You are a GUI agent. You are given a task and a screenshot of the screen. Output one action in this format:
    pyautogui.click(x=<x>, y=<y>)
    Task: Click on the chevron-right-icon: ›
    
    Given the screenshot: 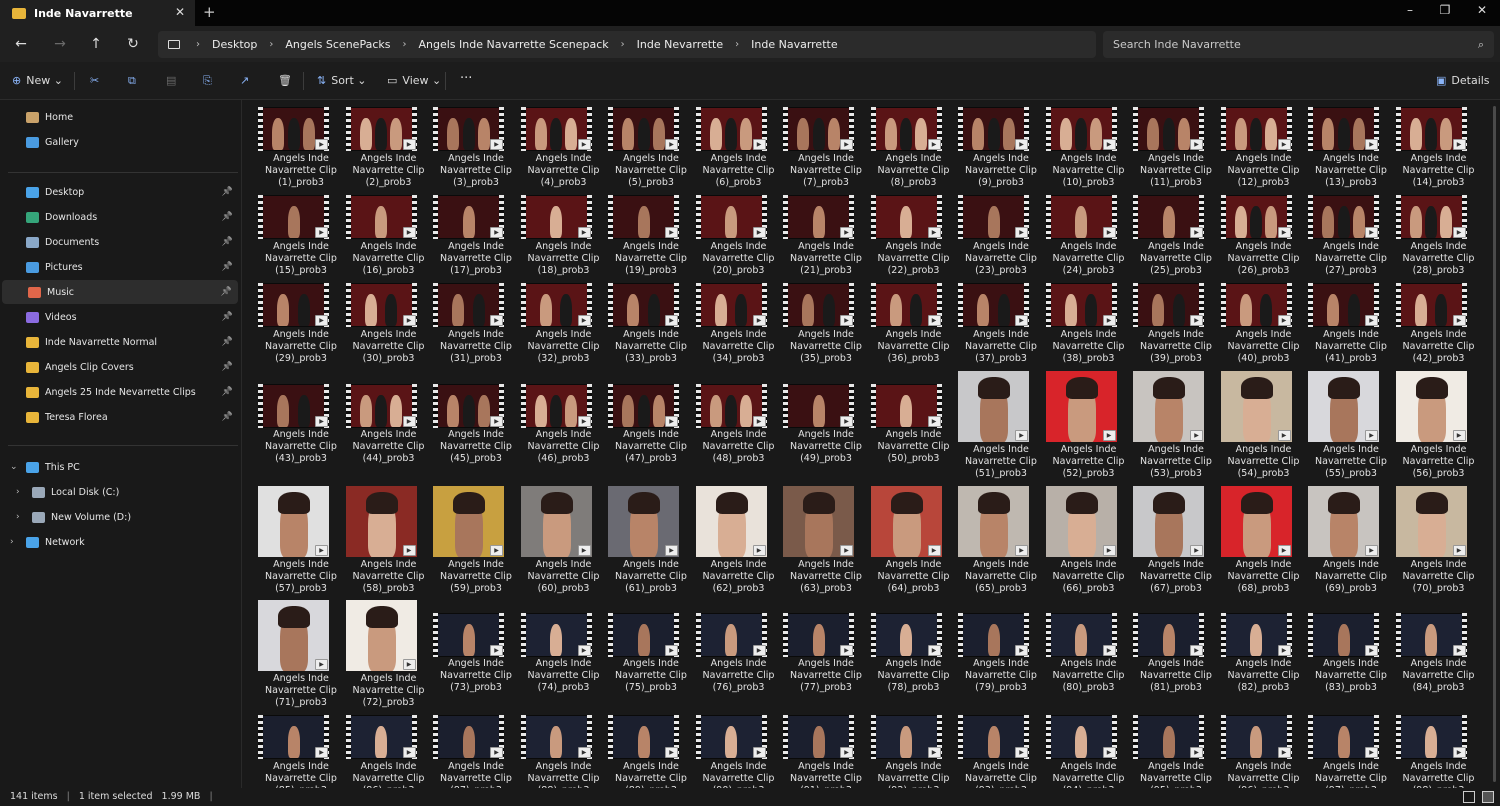 What is the action you would take?
    pyautogui.click(x=18, y=492)
    